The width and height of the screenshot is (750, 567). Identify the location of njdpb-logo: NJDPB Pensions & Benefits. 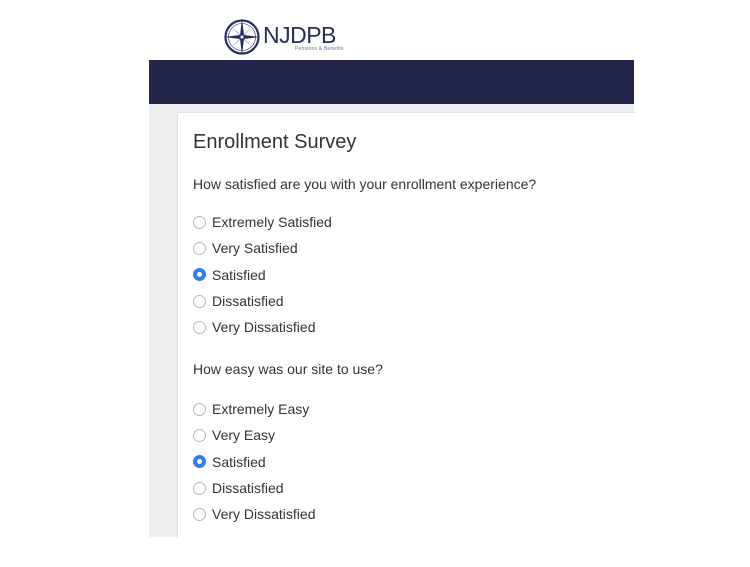
(283, 37).